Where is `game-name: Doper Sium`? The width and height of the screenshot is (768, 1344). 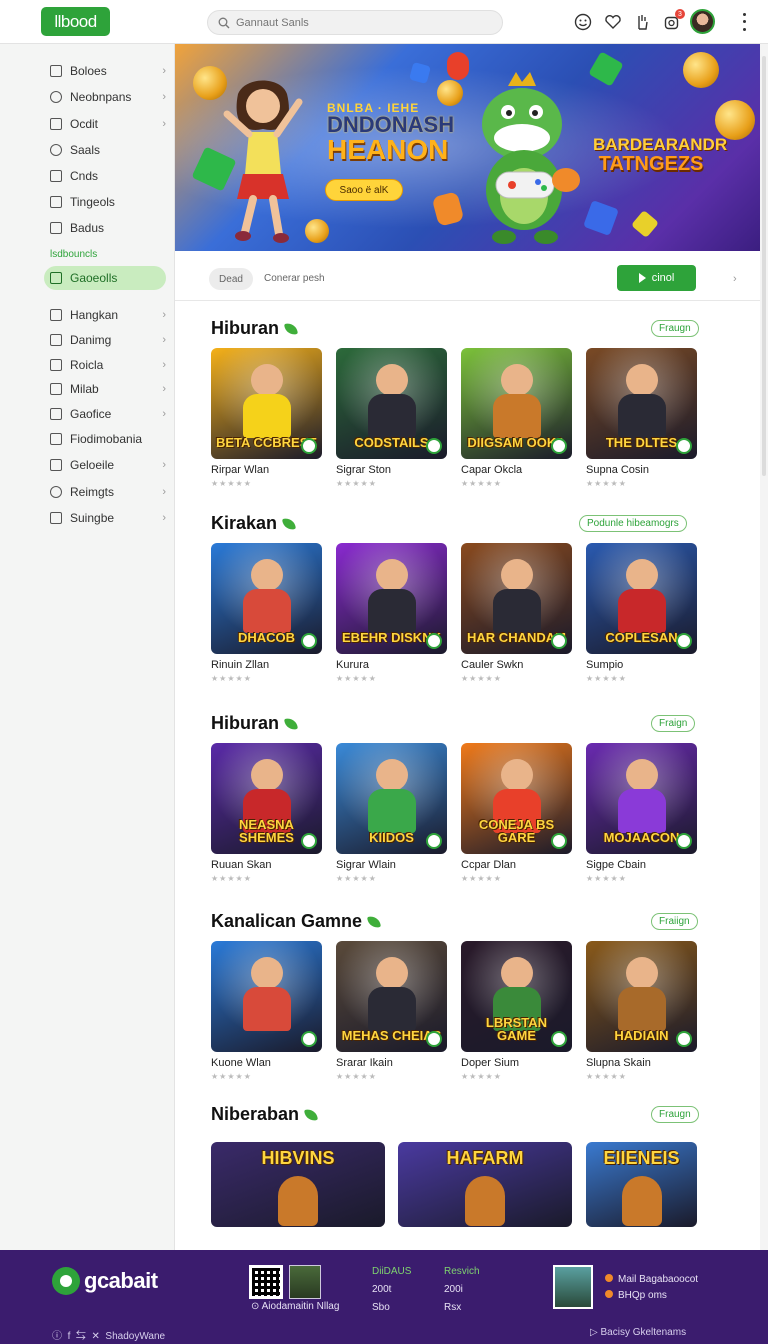 game-name: Doper Sium is located at coordinates (490, 1063).